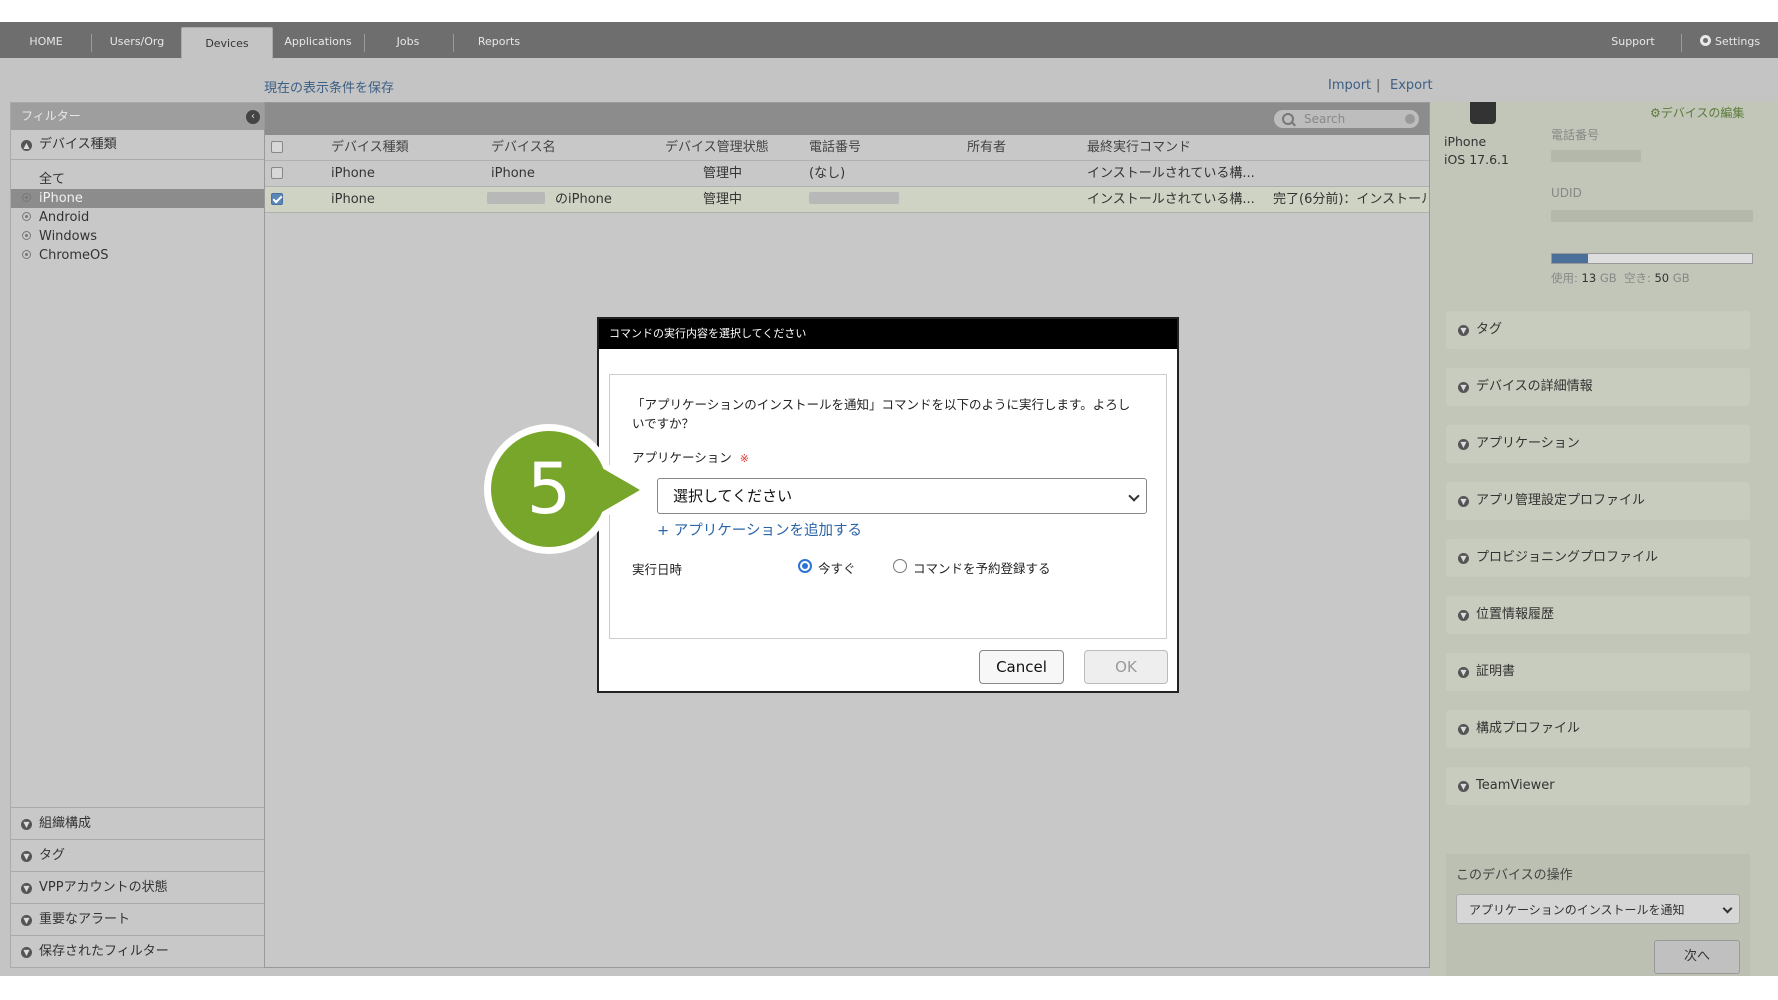 Image resolution: width=1778 pixels, height=1000 pixels. Describe the element at coordinates (137, 951) in the screenshot. I see `section-saved-filters: ▼ 保存されたフィルター` at that location.